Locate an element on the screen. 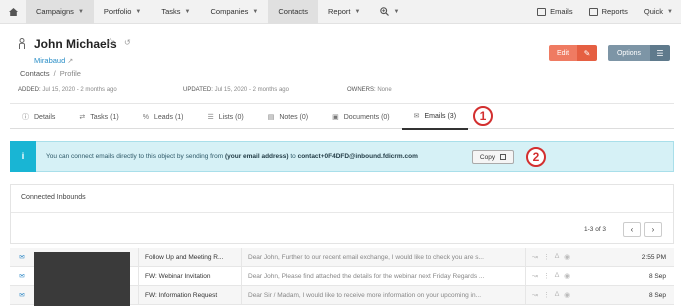 The height and width of the screenshot is (306, 681). tab-tasks: ⇄ Tasks (1) is located at coordinates (98, 117).